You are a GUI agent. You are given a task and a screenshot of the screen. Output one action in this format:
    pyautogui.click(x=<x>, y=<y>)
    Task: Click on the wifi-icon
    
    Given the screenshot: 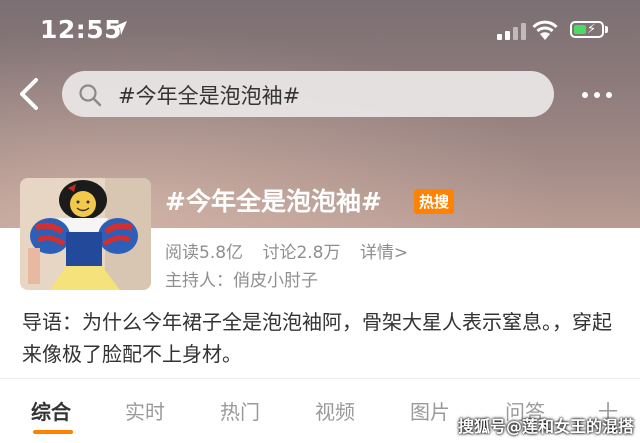 What is the action you would take?
    pyautogui.click(x=545, y=30)
    